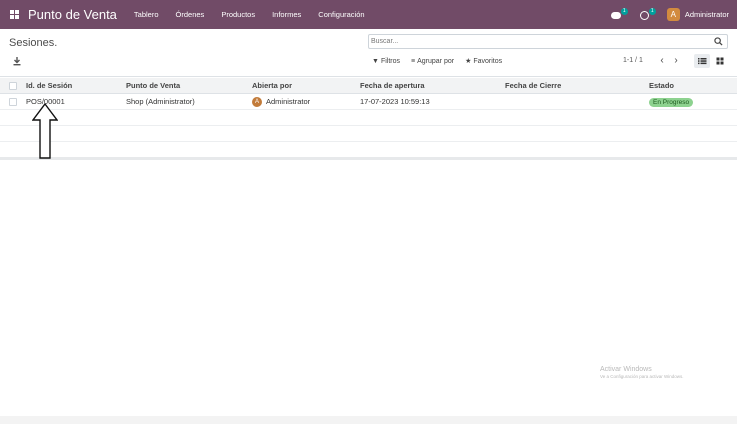 This screenshot has height=424, width=737. What do you see at coordinates (468, 61) in the screenshot?
I see `star-icon: ★` at bounding box center [468, 61].